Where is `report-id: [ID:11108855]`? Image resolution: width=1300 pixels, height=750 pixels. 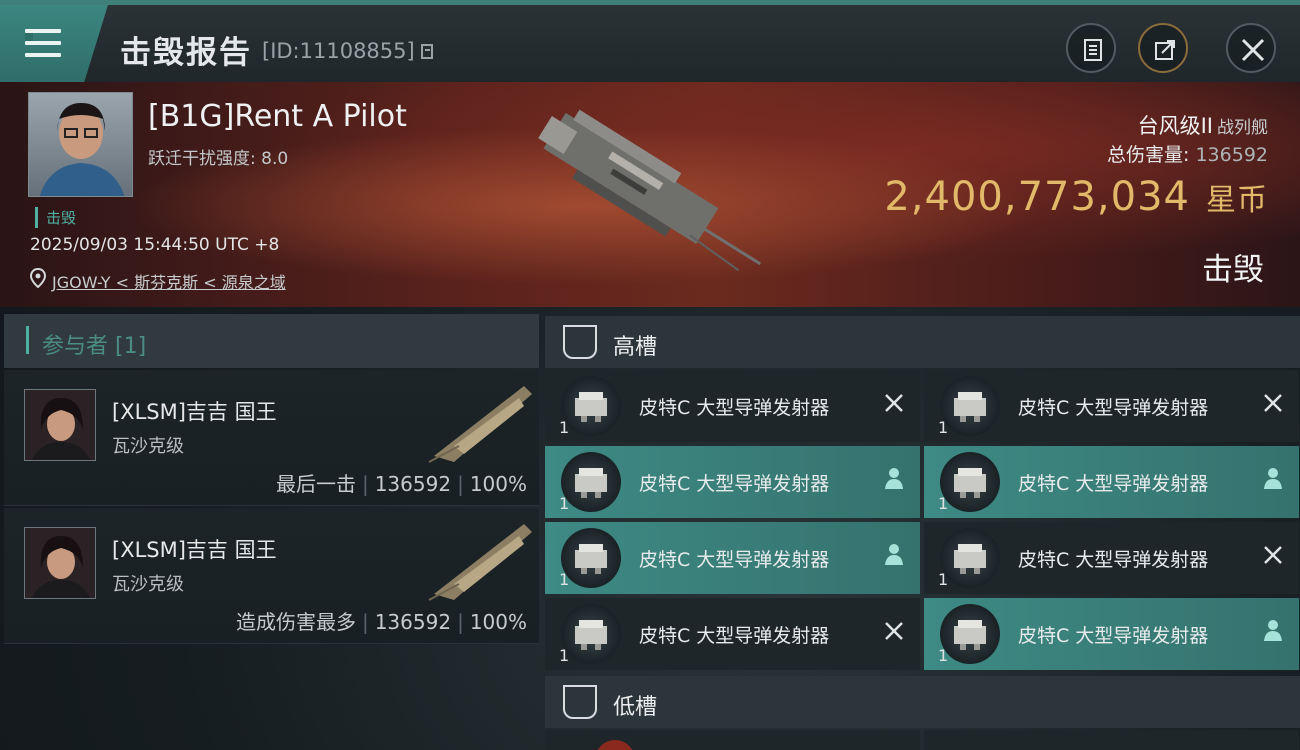
report-id: [ID:11108855] is located at coordinates (348, 51).